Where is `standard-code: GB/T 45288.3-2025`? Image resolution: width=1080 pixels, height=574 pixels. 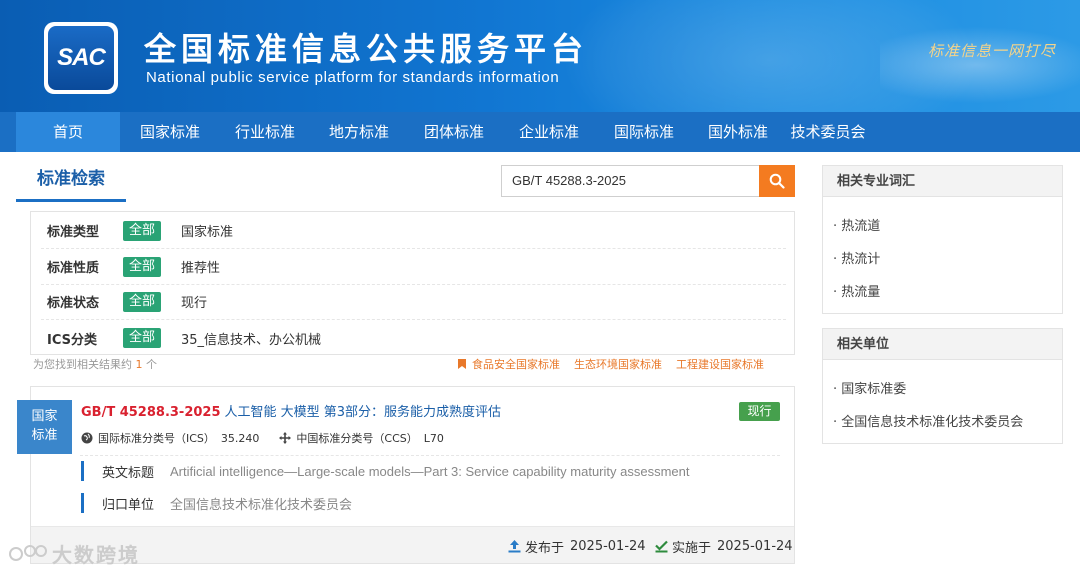
standard-code: GB/T 45288.3-2025 is located at coordinates (151, 412).